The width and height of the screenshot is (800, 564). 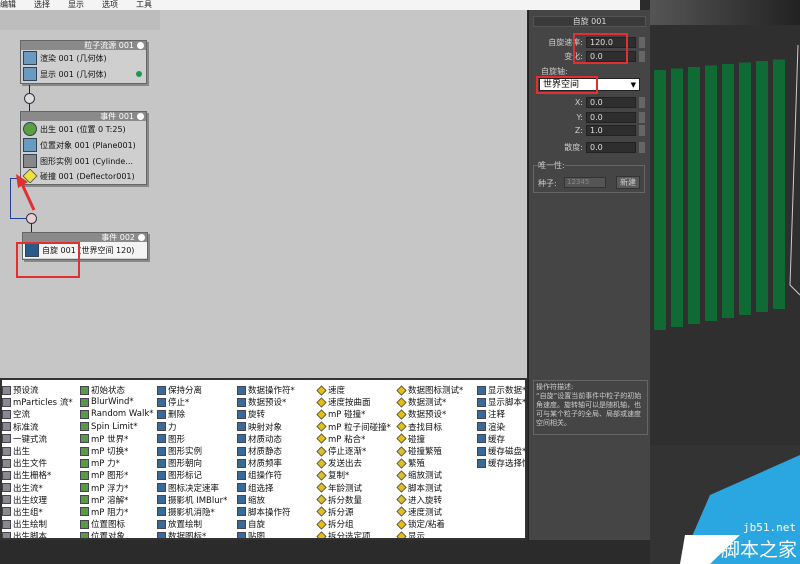 What do you see at coordinates (117, 524) in the screenshot?
I see `depot-item: 位置图标` at bounding box center [117, 524].